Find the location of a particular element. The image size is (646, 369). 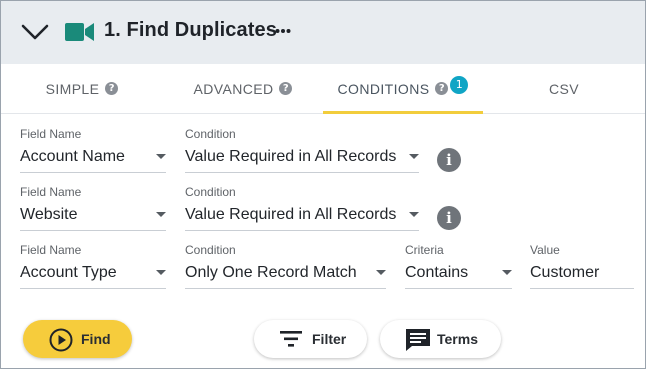

chevron-down-icon is located at coordinates (35, 32).